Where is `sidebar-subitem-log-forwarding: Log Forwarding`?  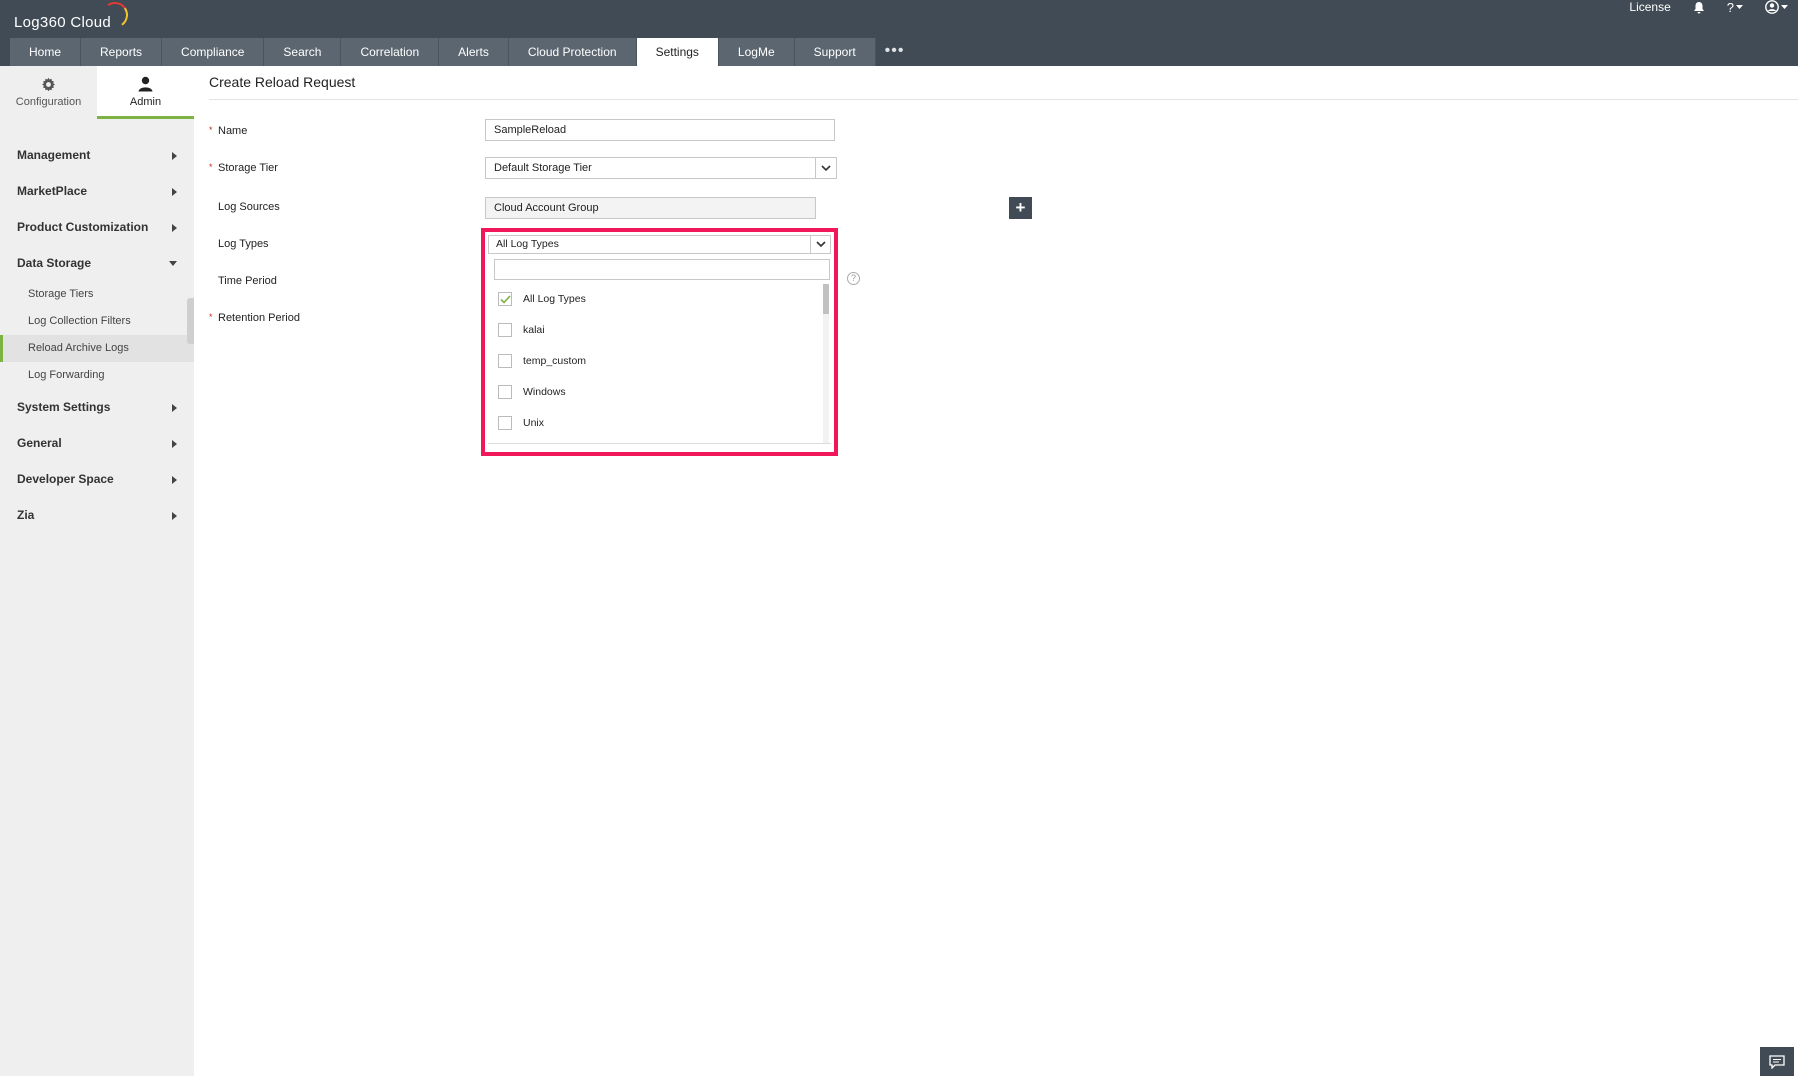
sidebar-subitem-log-forwarding: Log Forwarding is located at coordinates (97, 375).